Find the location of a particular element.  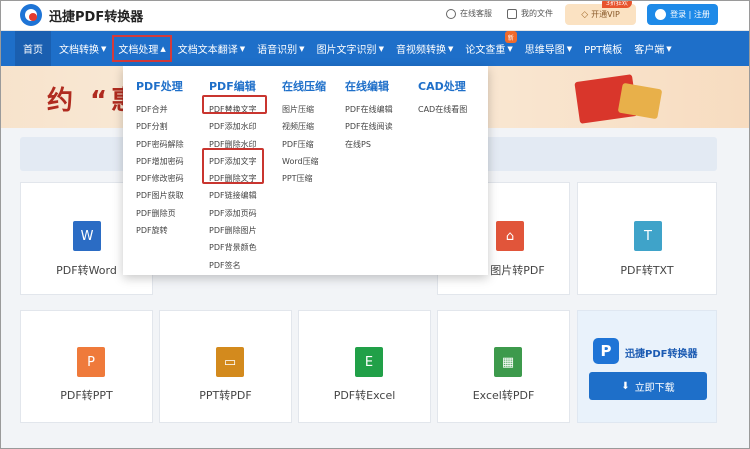

tool-card-pdf-to-ppt: P PDF转PPT is located at coordinates (86, 366).